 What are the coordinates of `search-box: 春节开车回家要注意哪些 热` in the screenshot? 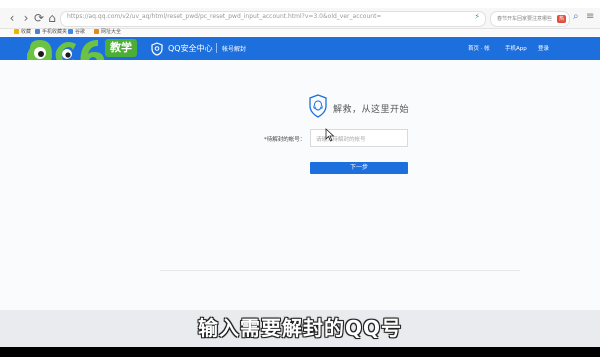 It's located at (530, 19).